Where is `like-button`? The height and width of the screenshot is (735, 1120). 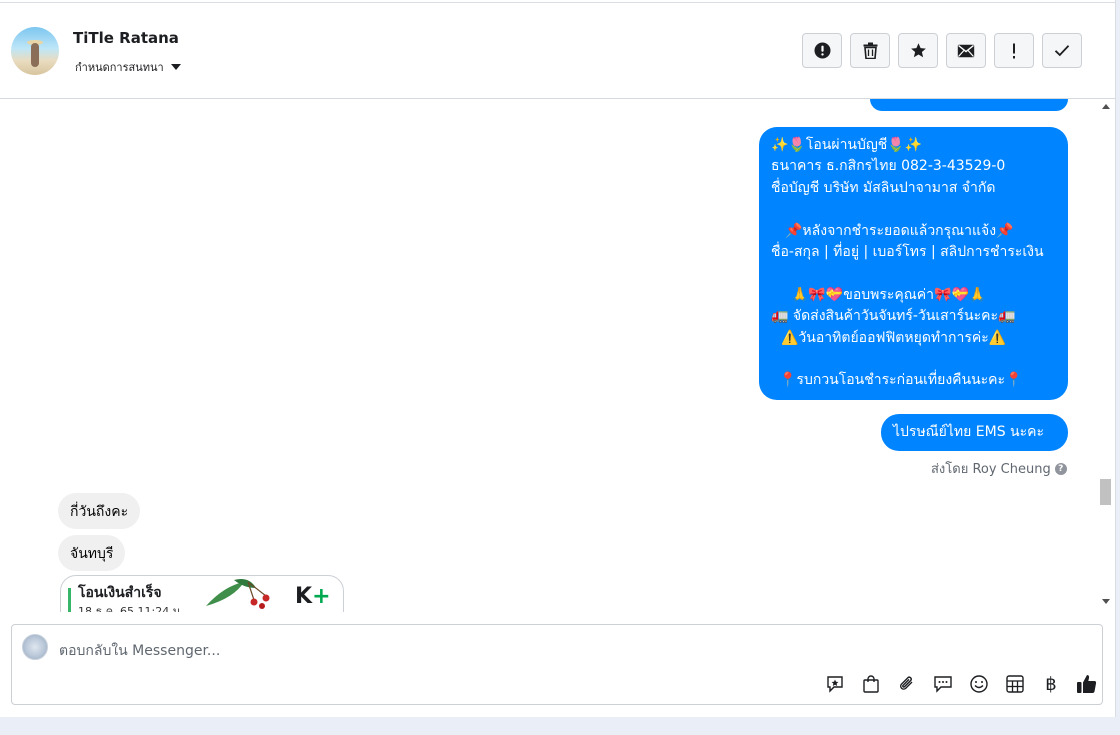
like-button is located at coordinates (1087, 684).